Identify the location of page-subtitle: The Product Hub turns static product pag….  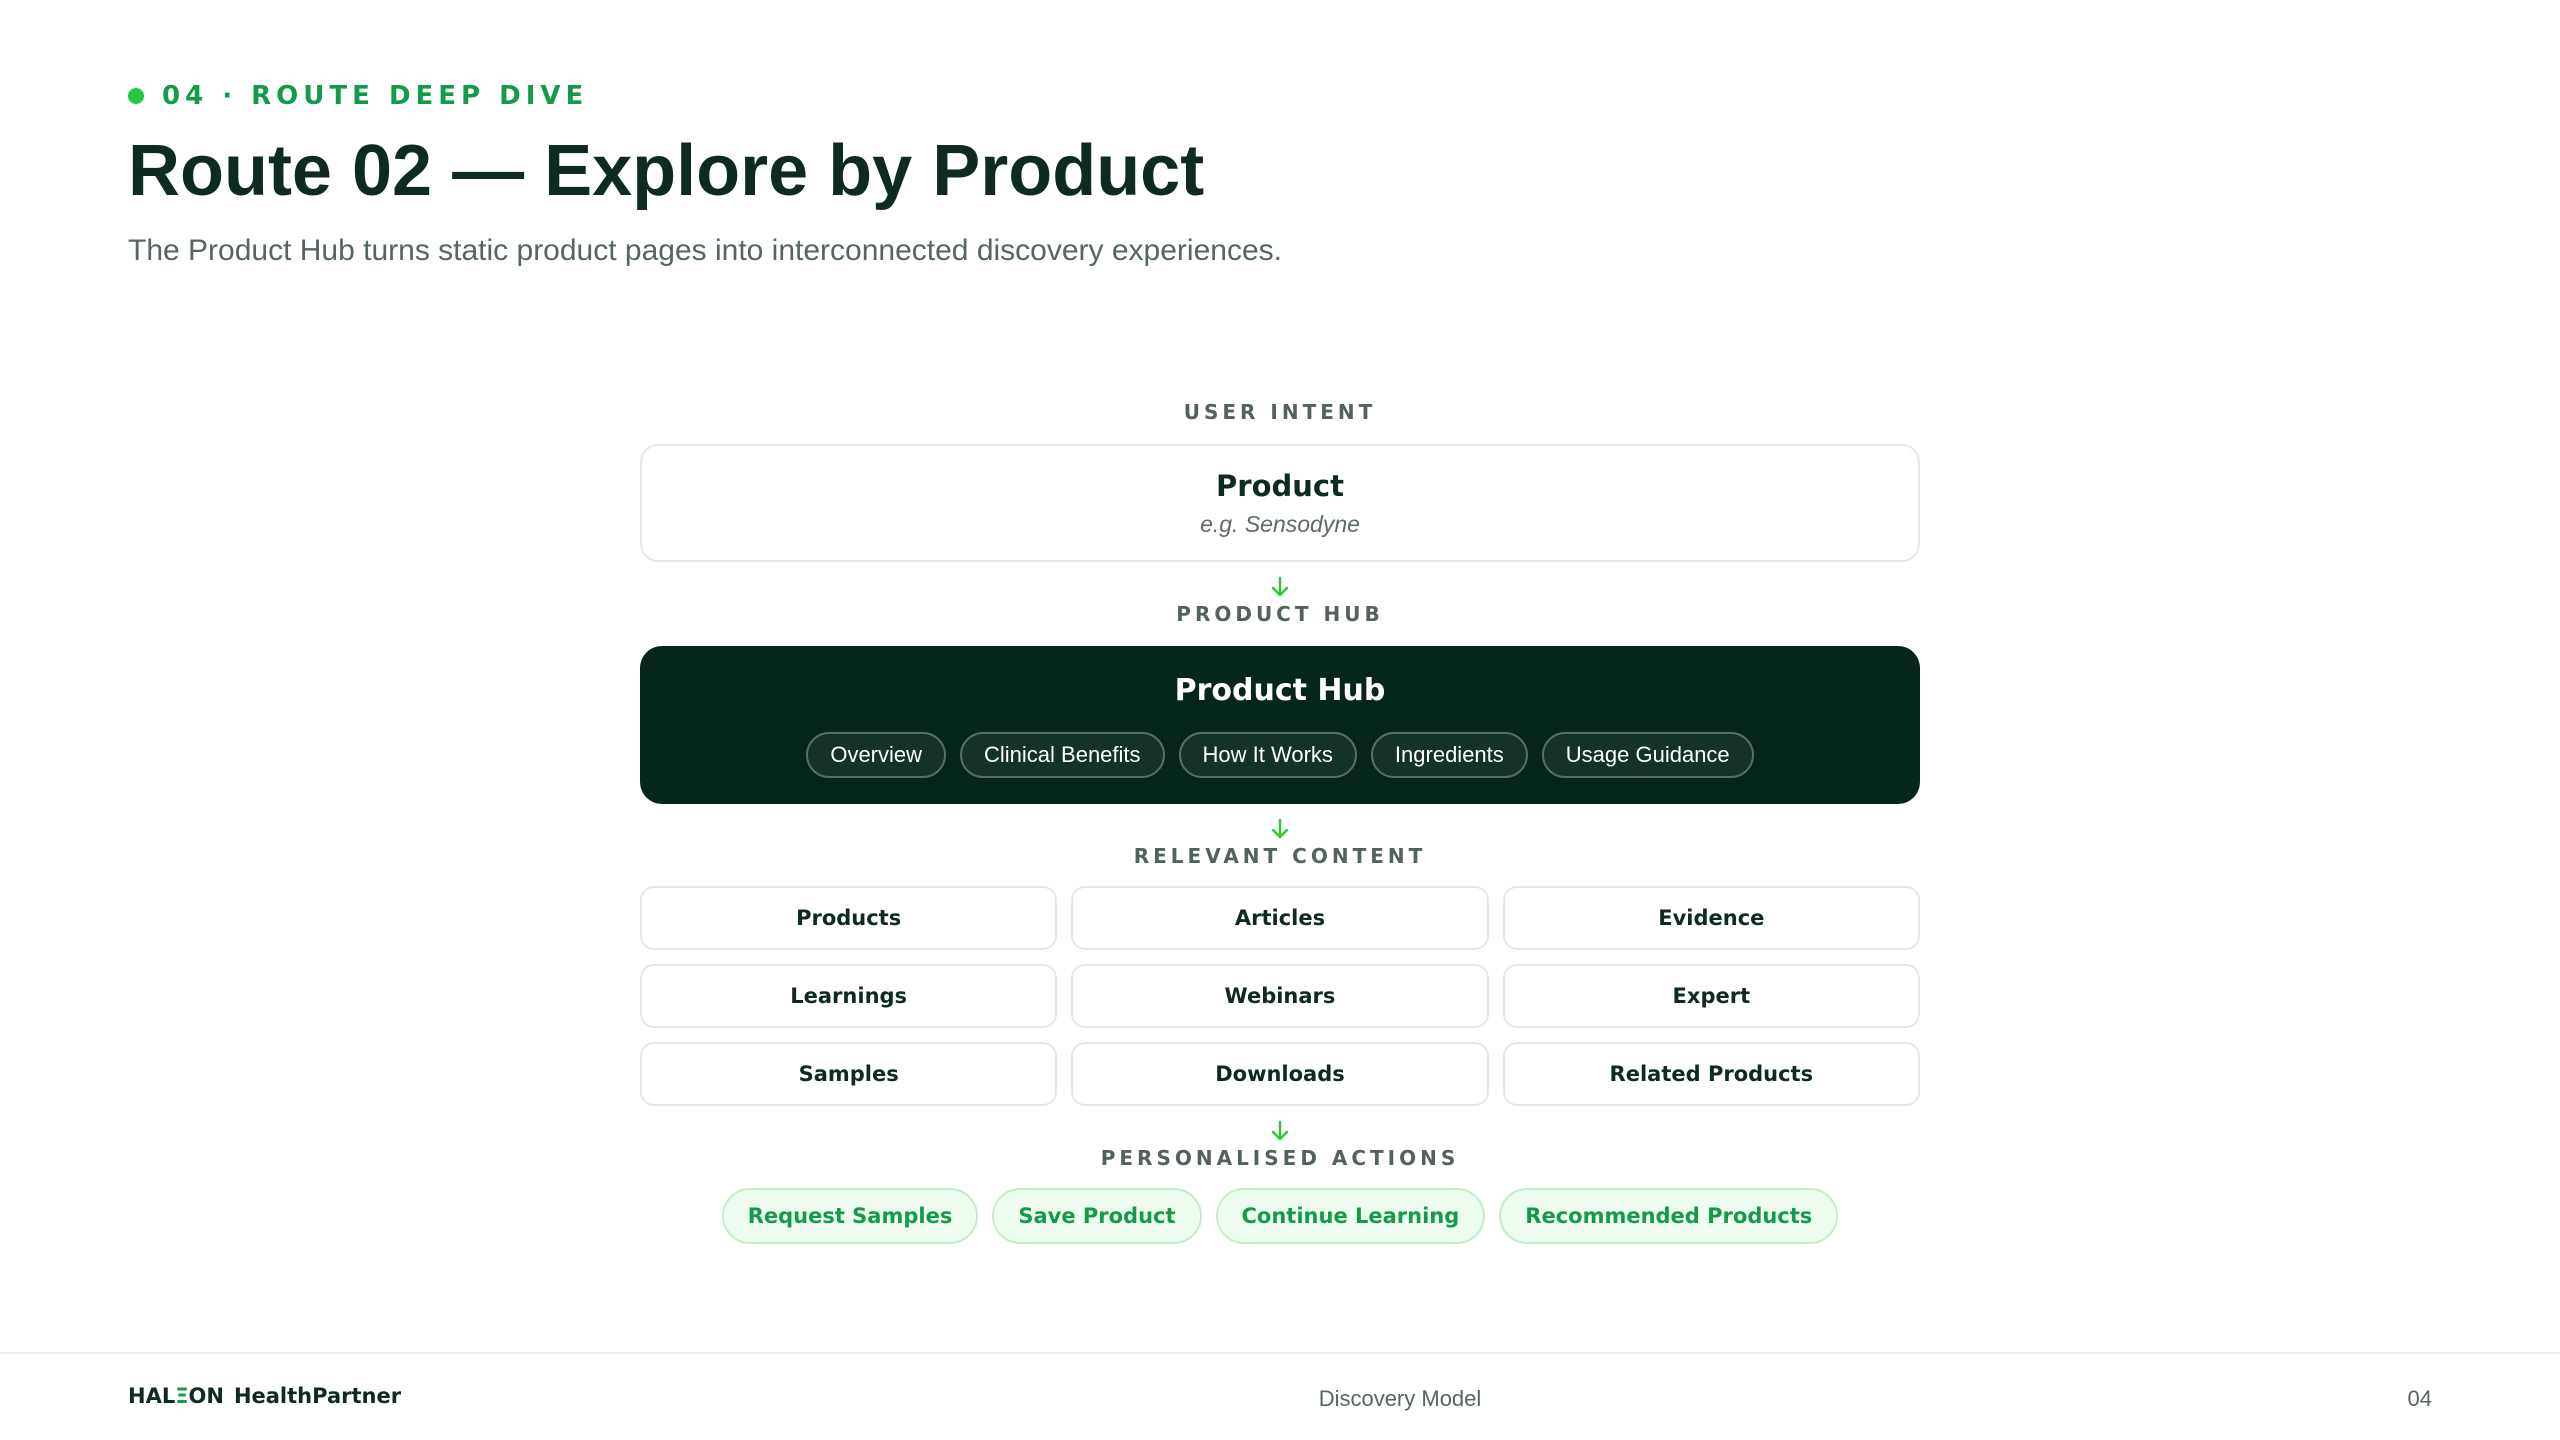
(705, 250).